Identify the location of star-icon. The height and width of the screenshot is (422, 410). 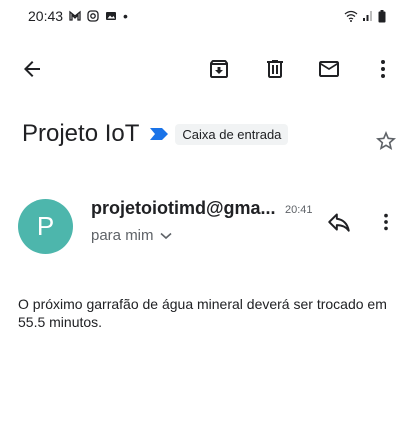
(386, 140).